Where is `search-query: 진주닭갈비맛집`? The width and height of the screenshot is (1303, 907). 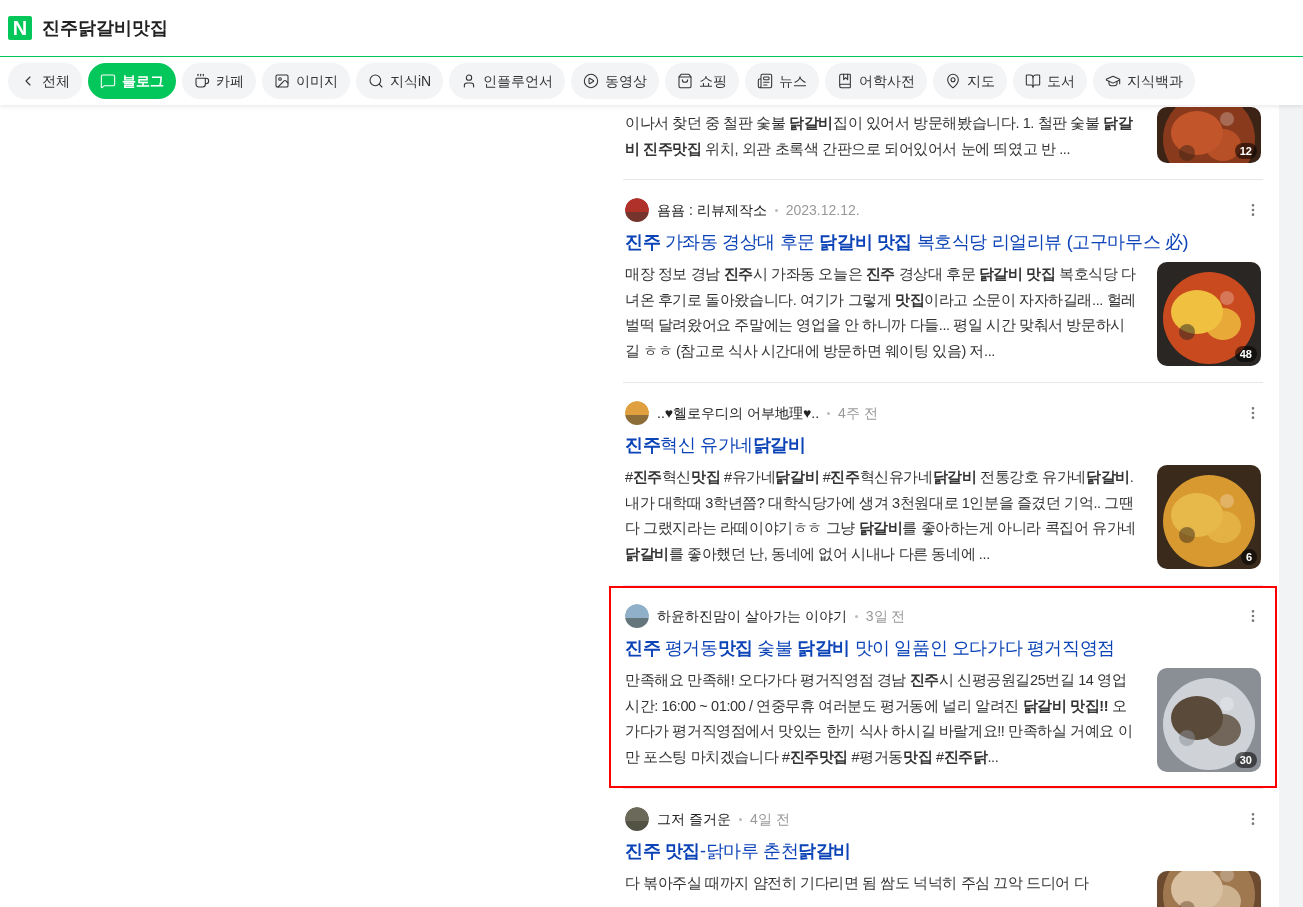 search-query: 진주닭갈비맛집 is located at coordinates (105, 28).